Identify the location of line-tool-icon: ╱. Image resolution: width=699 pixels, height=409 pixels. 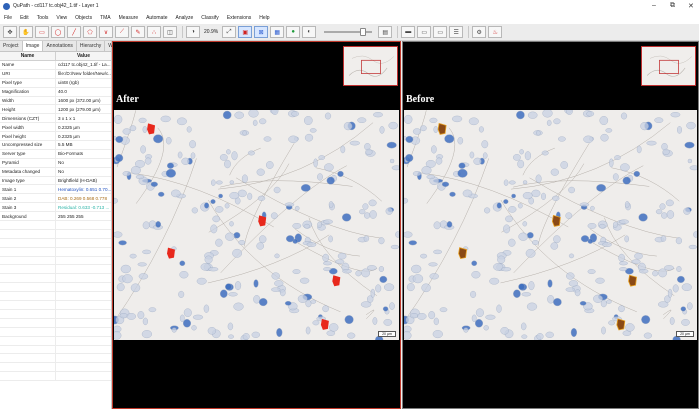
(74, 32).